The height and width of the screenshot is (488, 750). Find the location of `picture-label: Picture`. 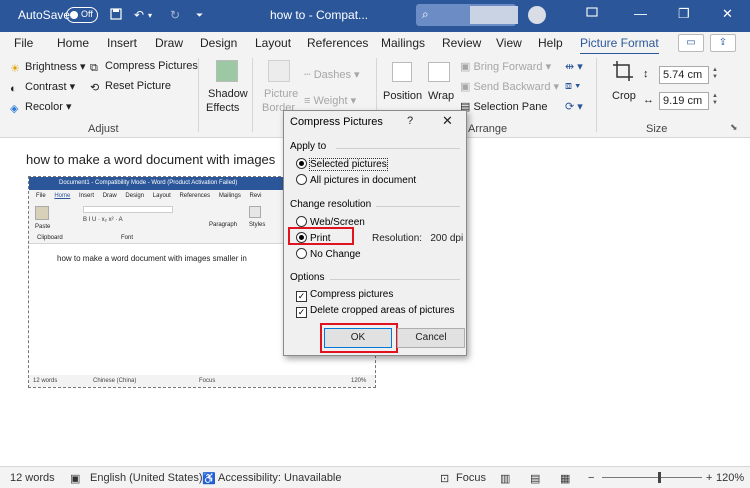

picture-label: Picture is located at coordinates (281, 94).